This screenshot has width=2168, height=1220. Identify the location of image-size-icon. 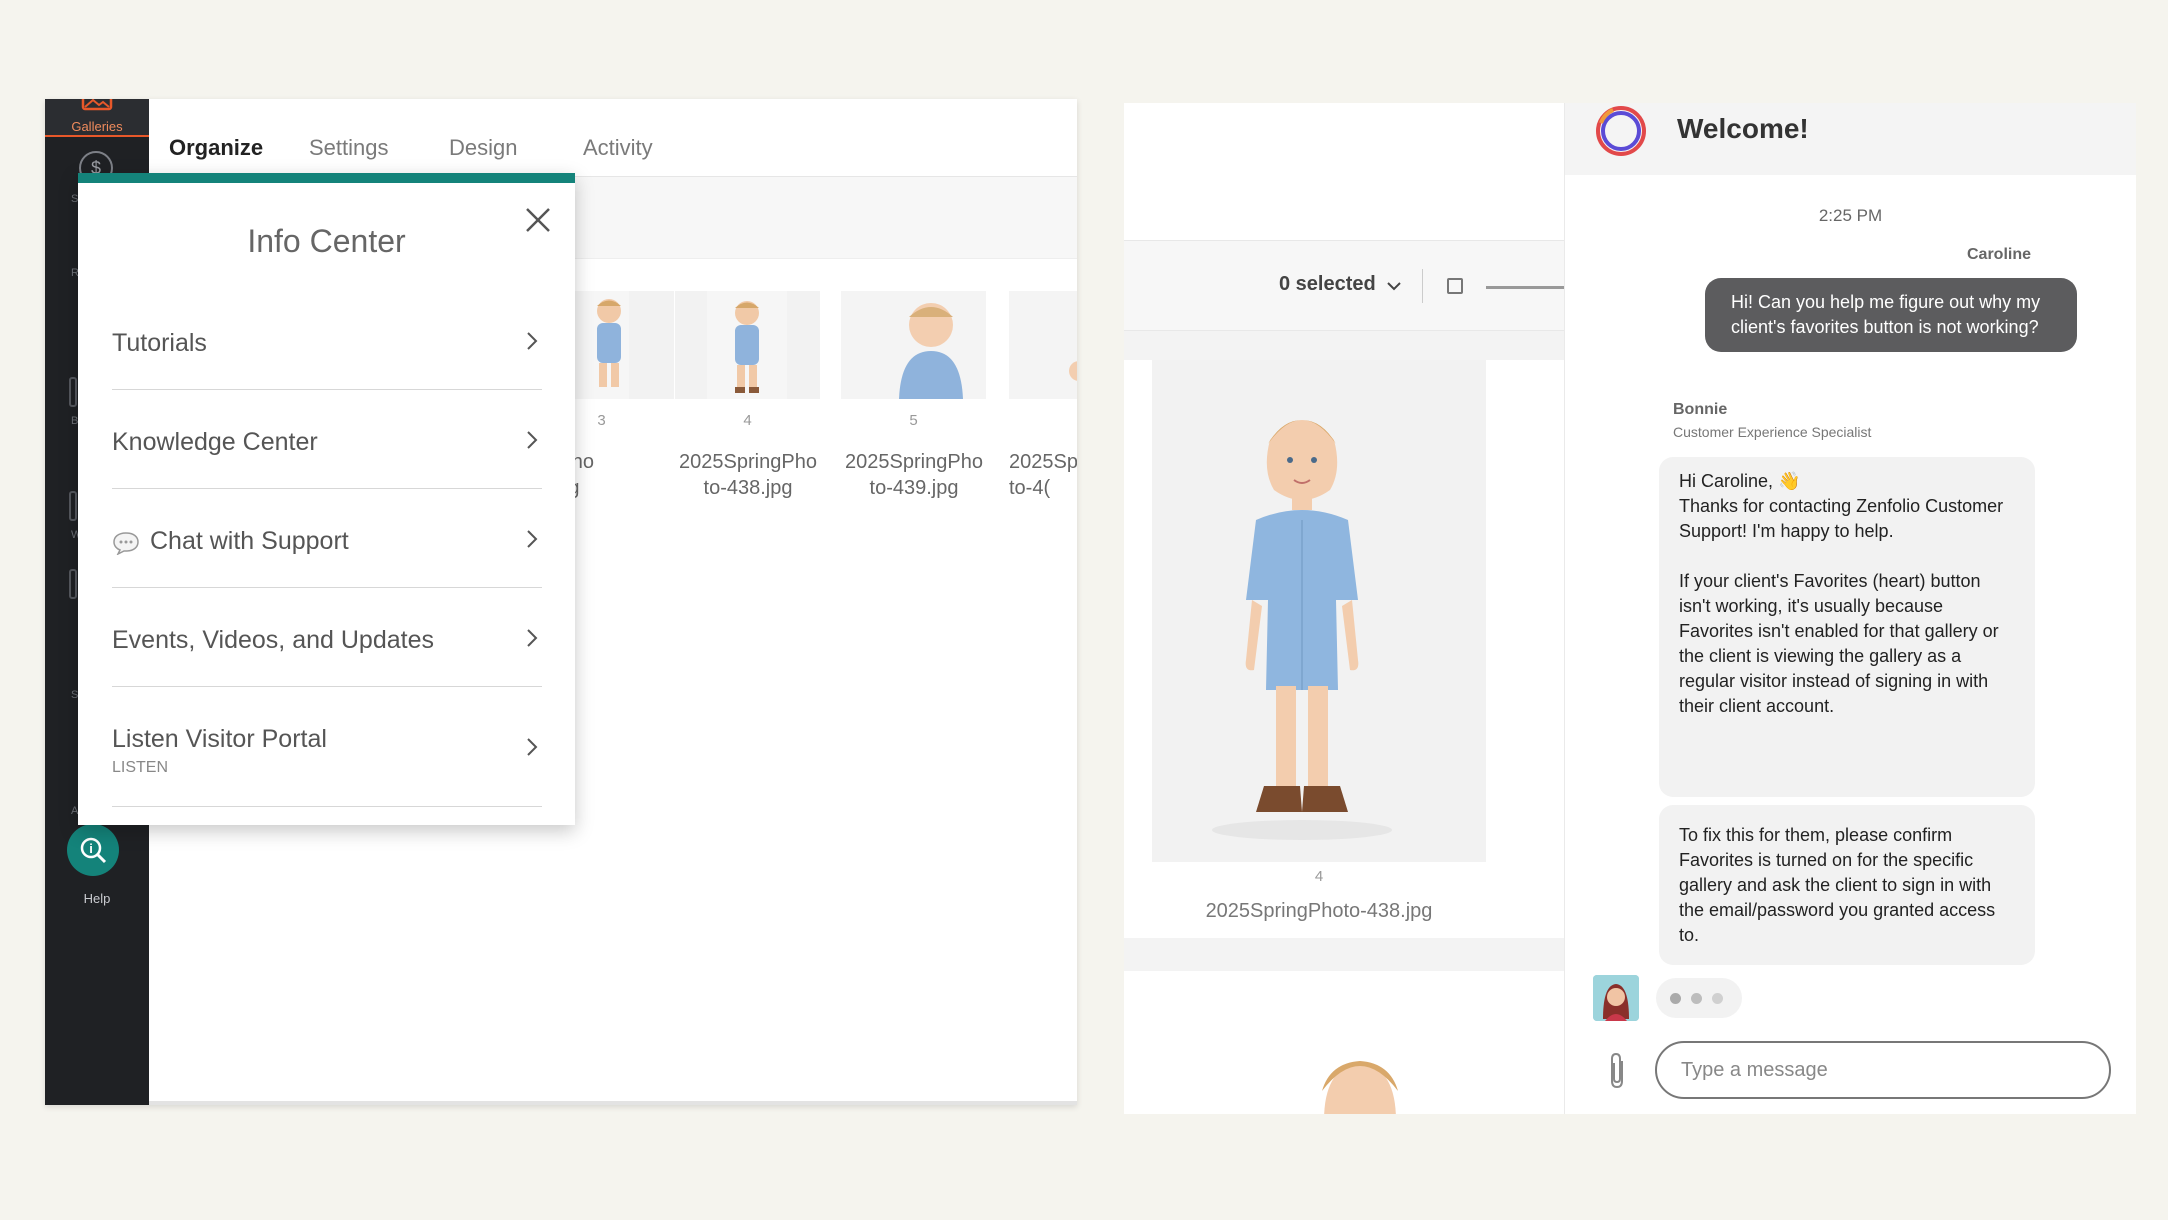
(1455, 286).